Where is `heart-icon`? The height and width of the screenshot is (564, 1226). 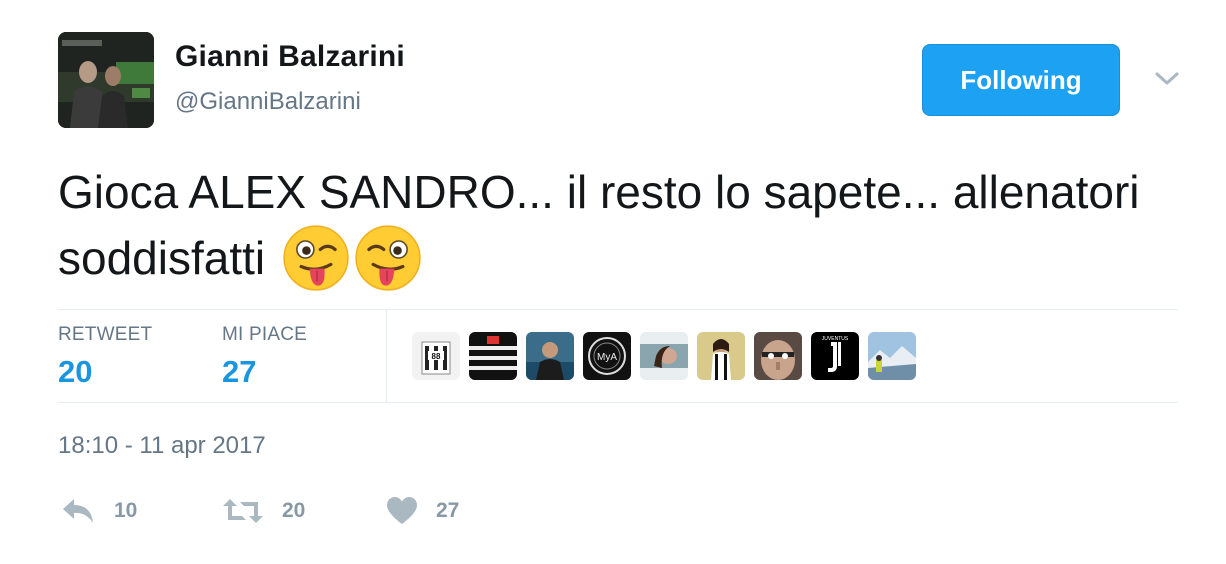 heart-icon is located at coordinates (402, 510).